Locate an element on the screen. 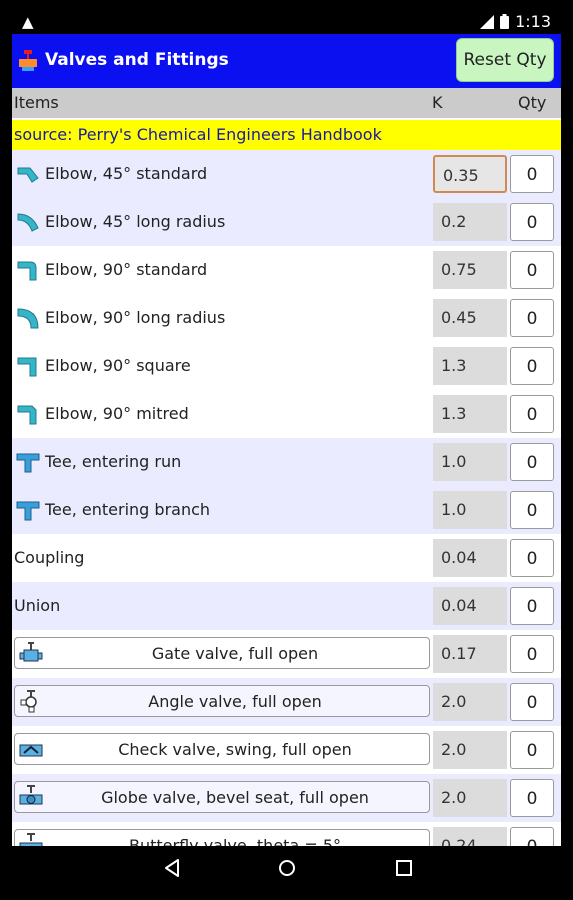 This screenshot has width=573, height=900. angle-valve-icon is located at coordinates (28, 701).